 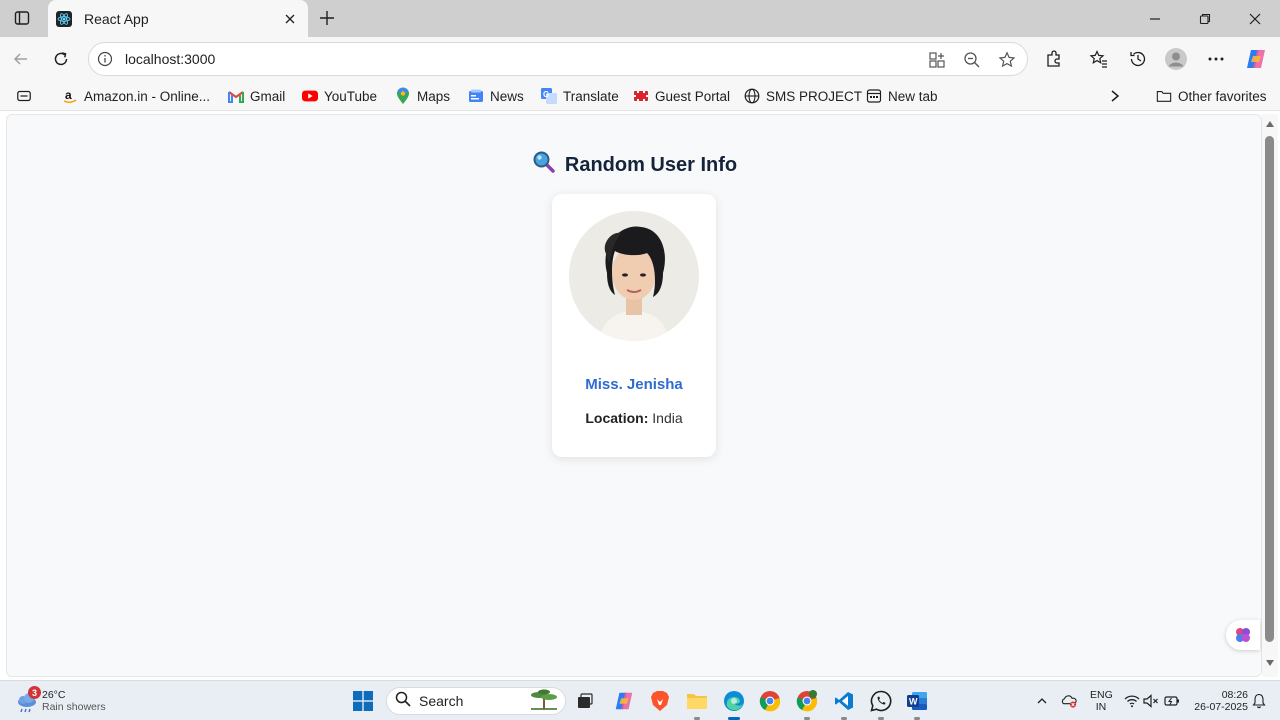 I want to click on bookmark-news: News, so click(x=496, y=96).